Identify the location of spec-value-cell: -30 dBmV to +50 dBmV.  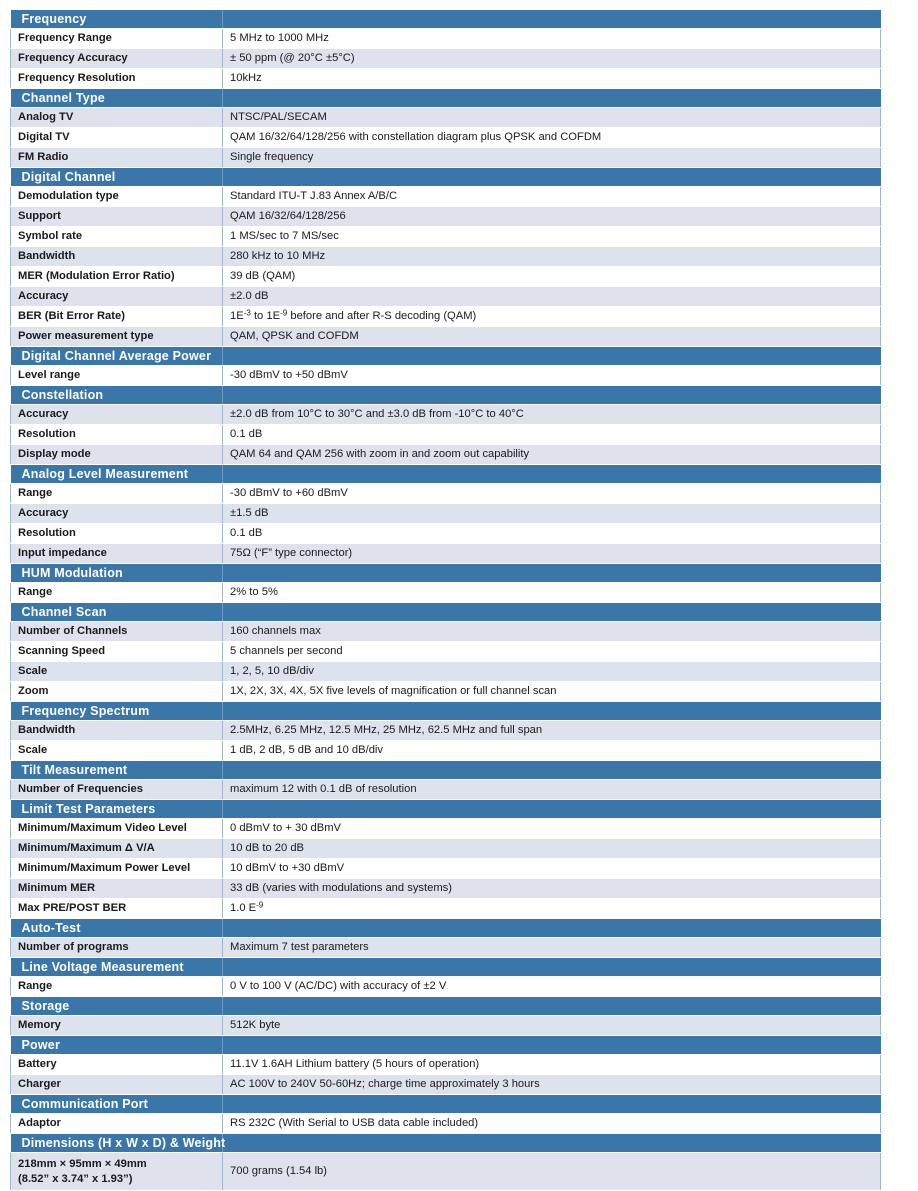
(551, 375).